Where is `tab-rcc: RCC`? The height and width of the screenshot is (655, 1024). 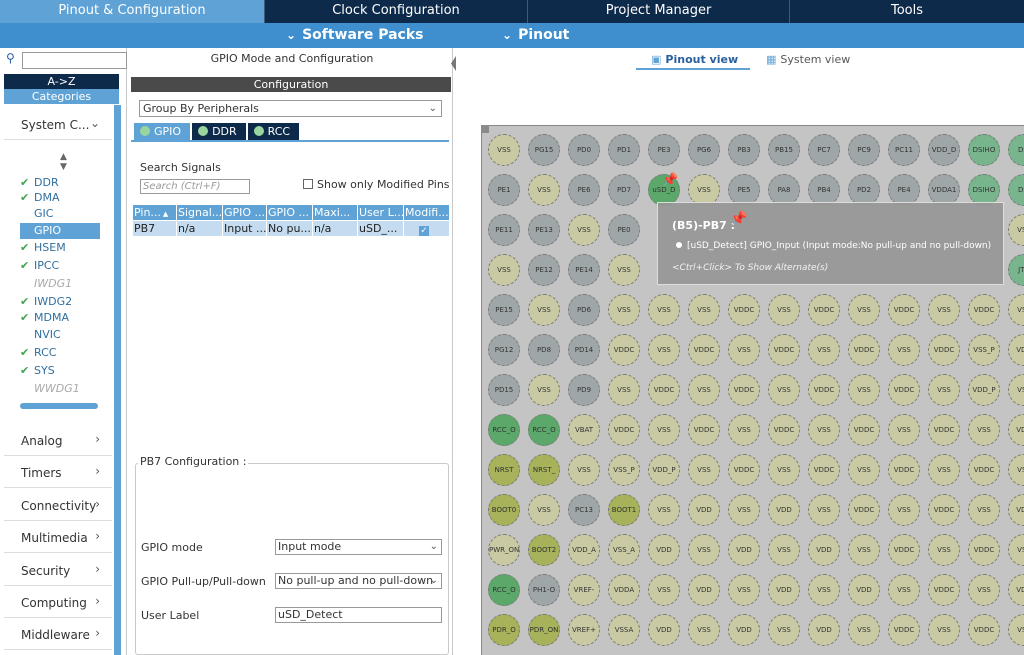 tab-rcc: RCC is located at coordinates (273, 131).